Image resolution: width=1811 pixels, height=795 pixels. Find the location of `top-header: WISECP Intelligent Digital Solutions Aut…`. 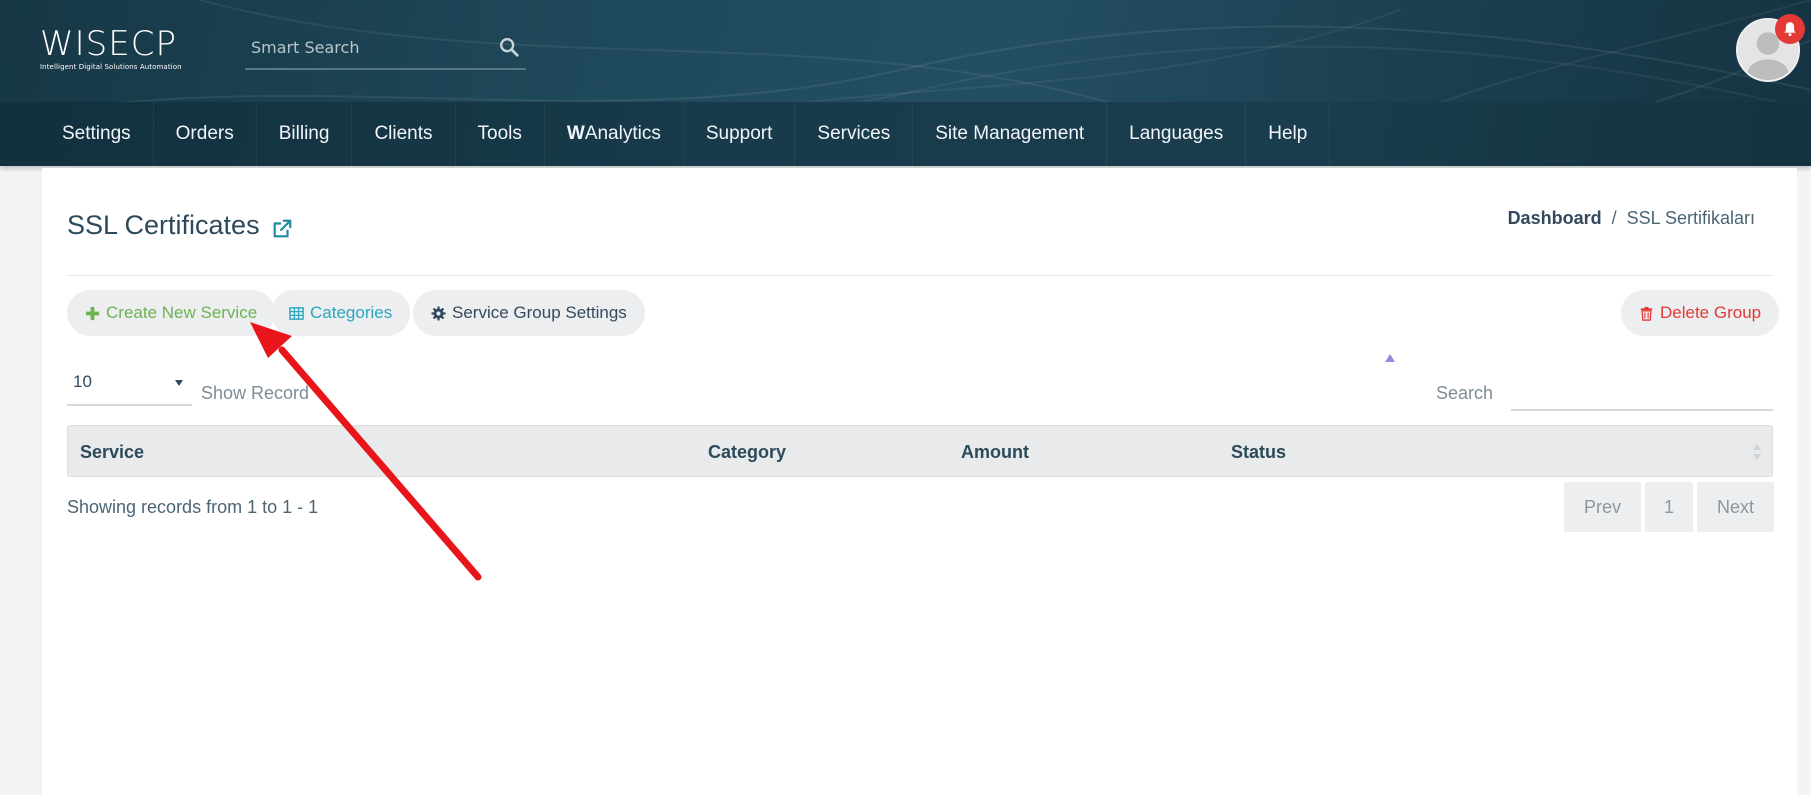

top-header: WISECP Intelligent Digital Solutions Aut… is located at coordinates (905, 51).